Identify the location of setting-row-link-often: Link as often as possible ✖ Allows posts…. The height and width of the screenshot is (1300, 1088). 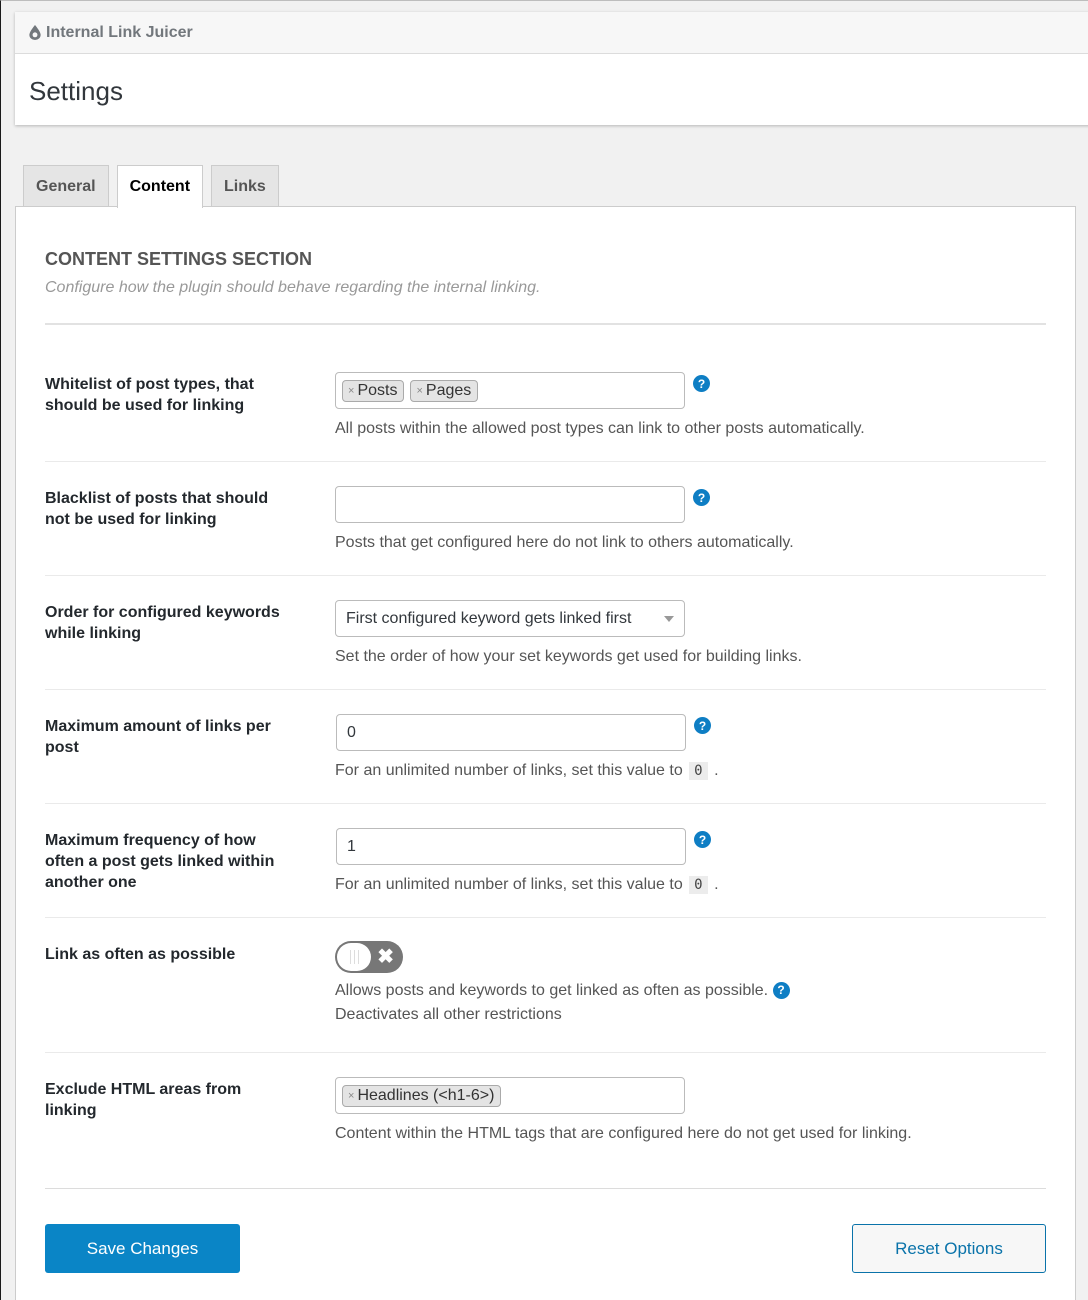
(545, 997).